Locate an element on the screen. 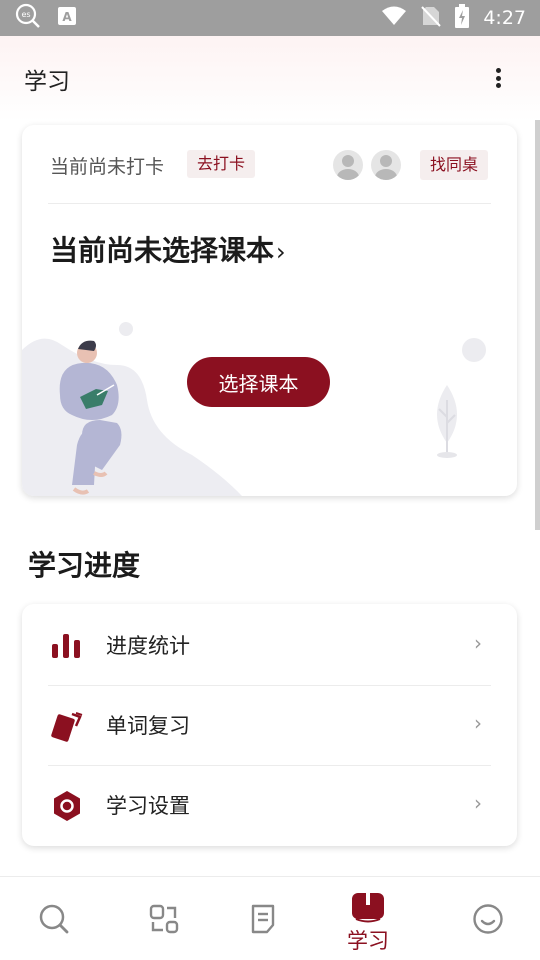 This screenshot has width=540, height=960. nav-study: 学习 is located at coordinates (368, 918).